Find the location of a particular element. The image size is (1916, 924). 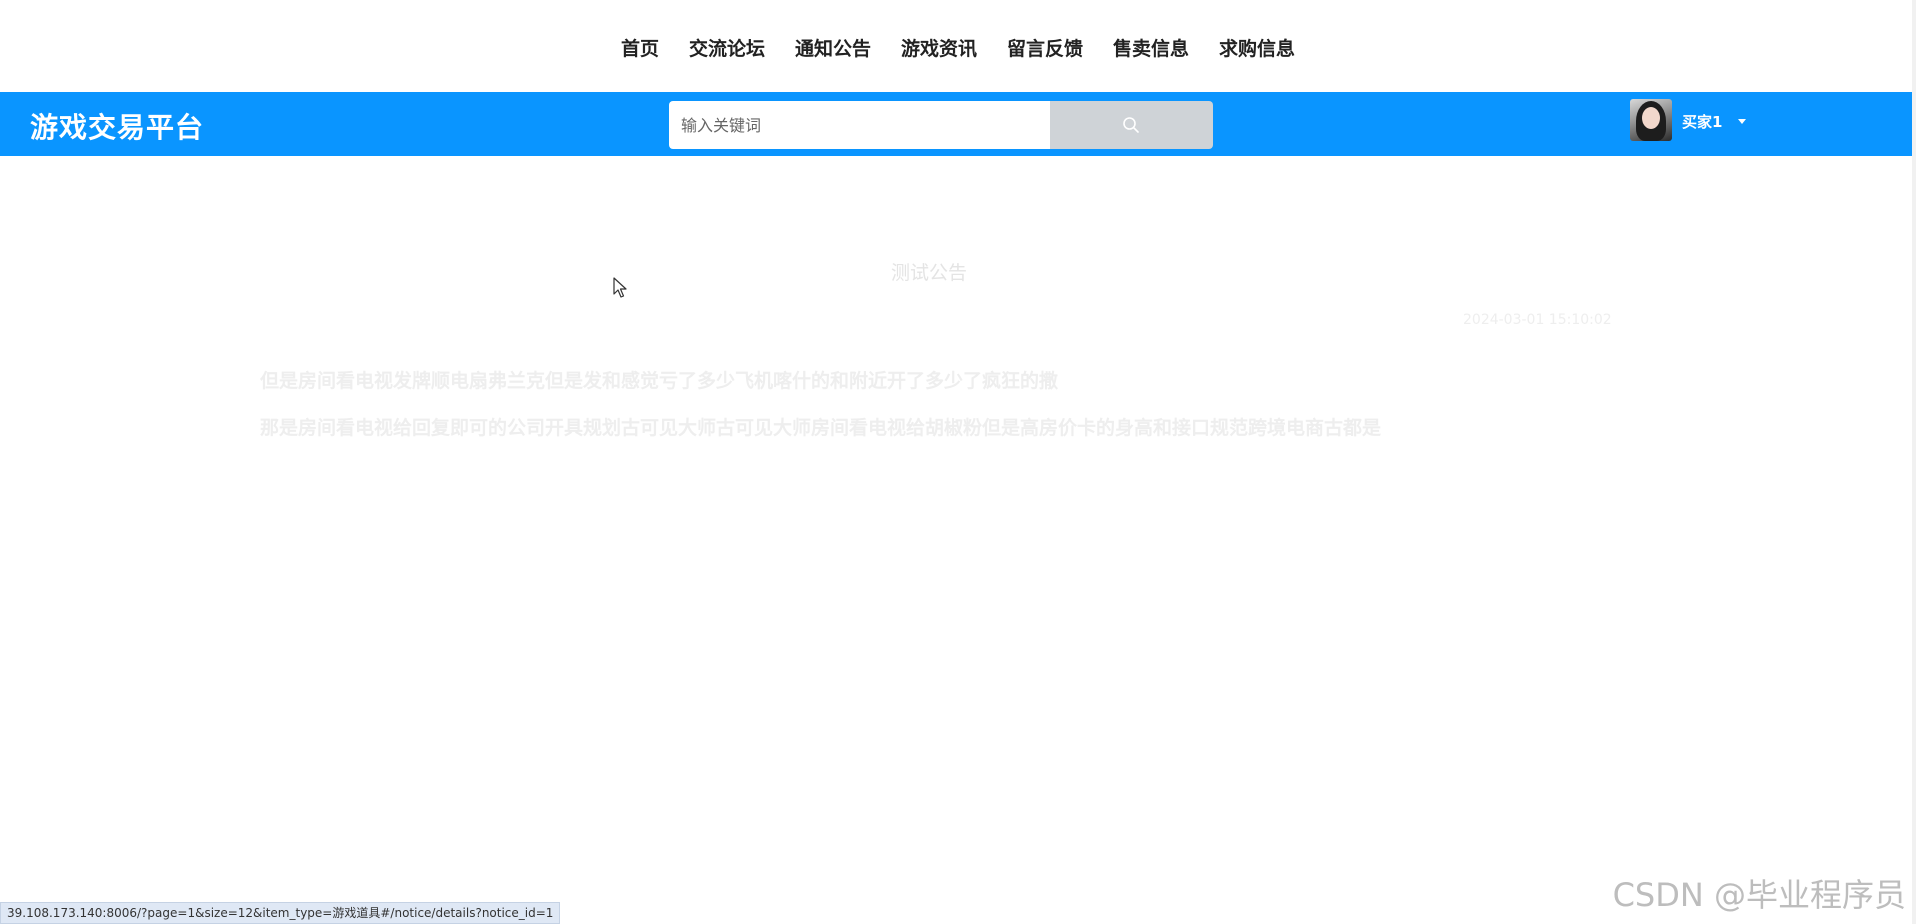

nav-item-forum: 交流论坛 is located at coordinates (727, 49).